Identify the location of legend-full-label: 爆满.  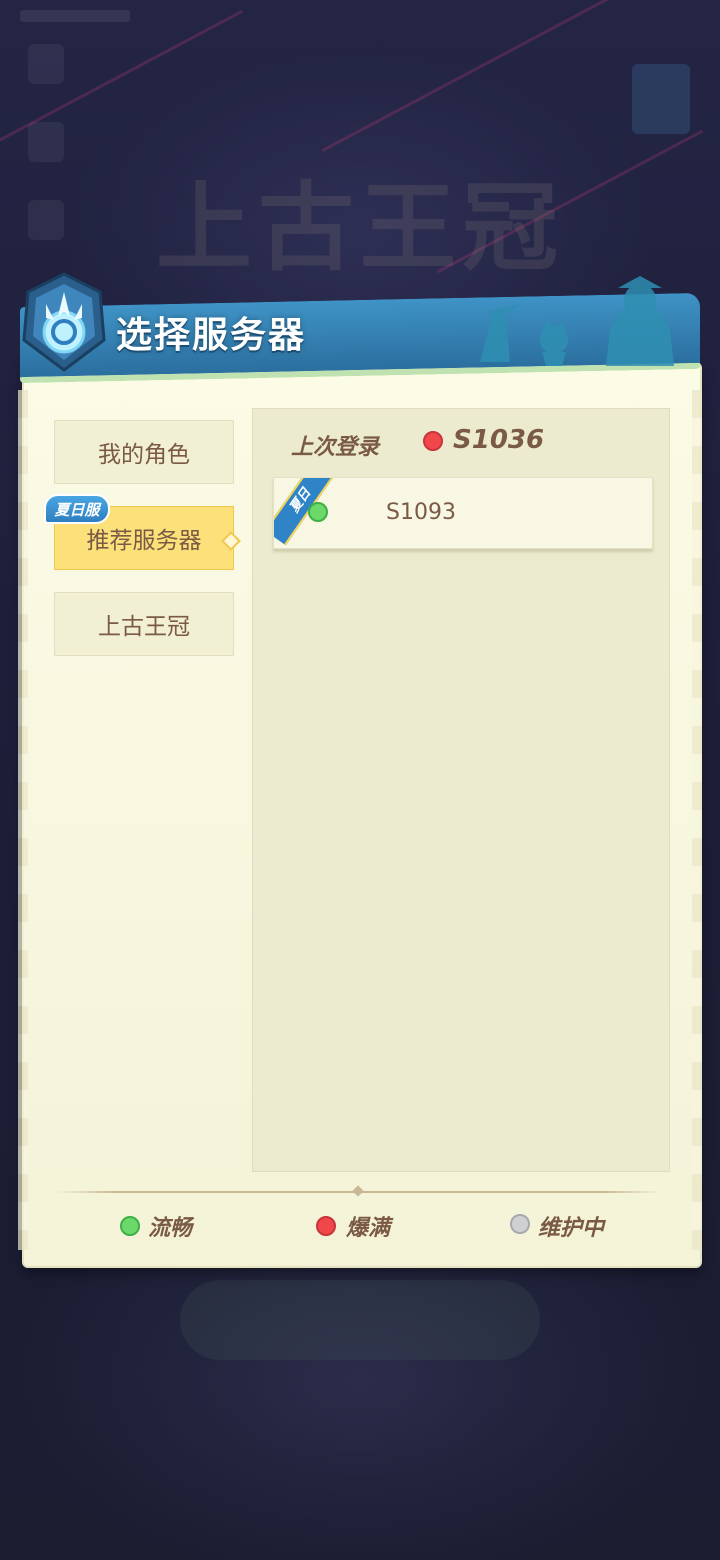
(368, 1228).